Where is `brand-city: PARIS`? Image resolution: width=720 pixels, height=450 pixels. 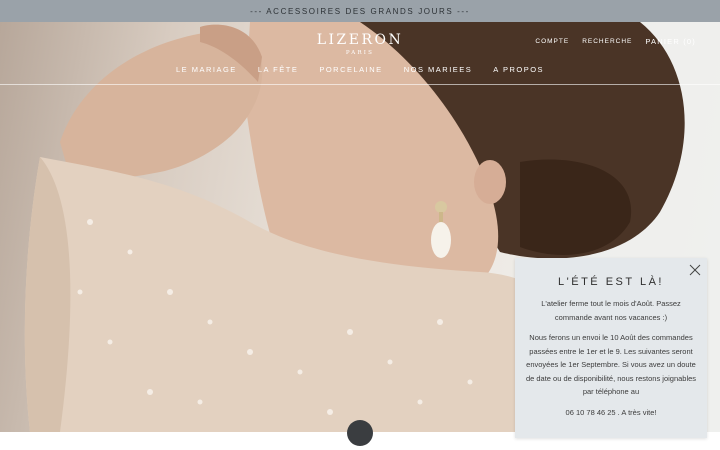 brand-city: PARIS is located at coordinates (360, 53).